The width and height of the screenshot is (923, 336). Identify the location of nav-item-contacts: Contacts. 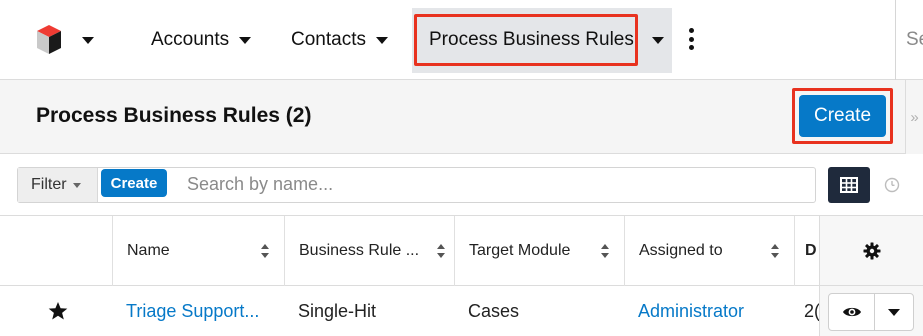
(339, 40).